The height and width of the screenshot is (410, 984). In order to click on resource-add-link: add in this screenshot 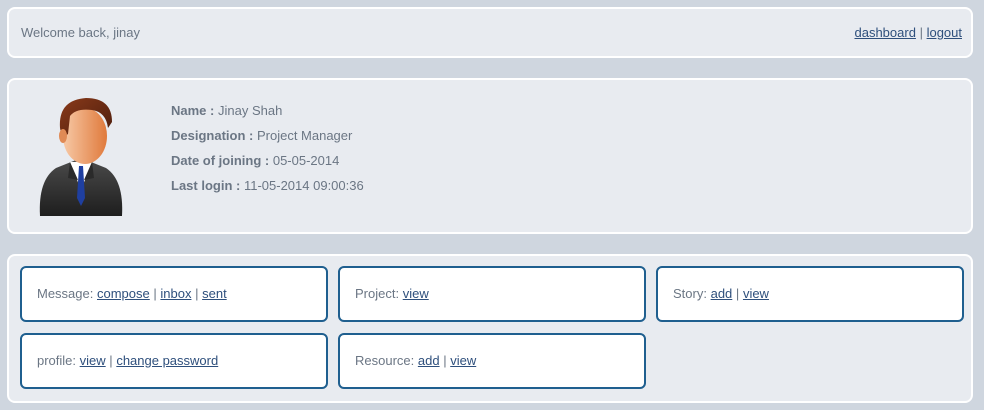, I will do `click(429, 360)`.